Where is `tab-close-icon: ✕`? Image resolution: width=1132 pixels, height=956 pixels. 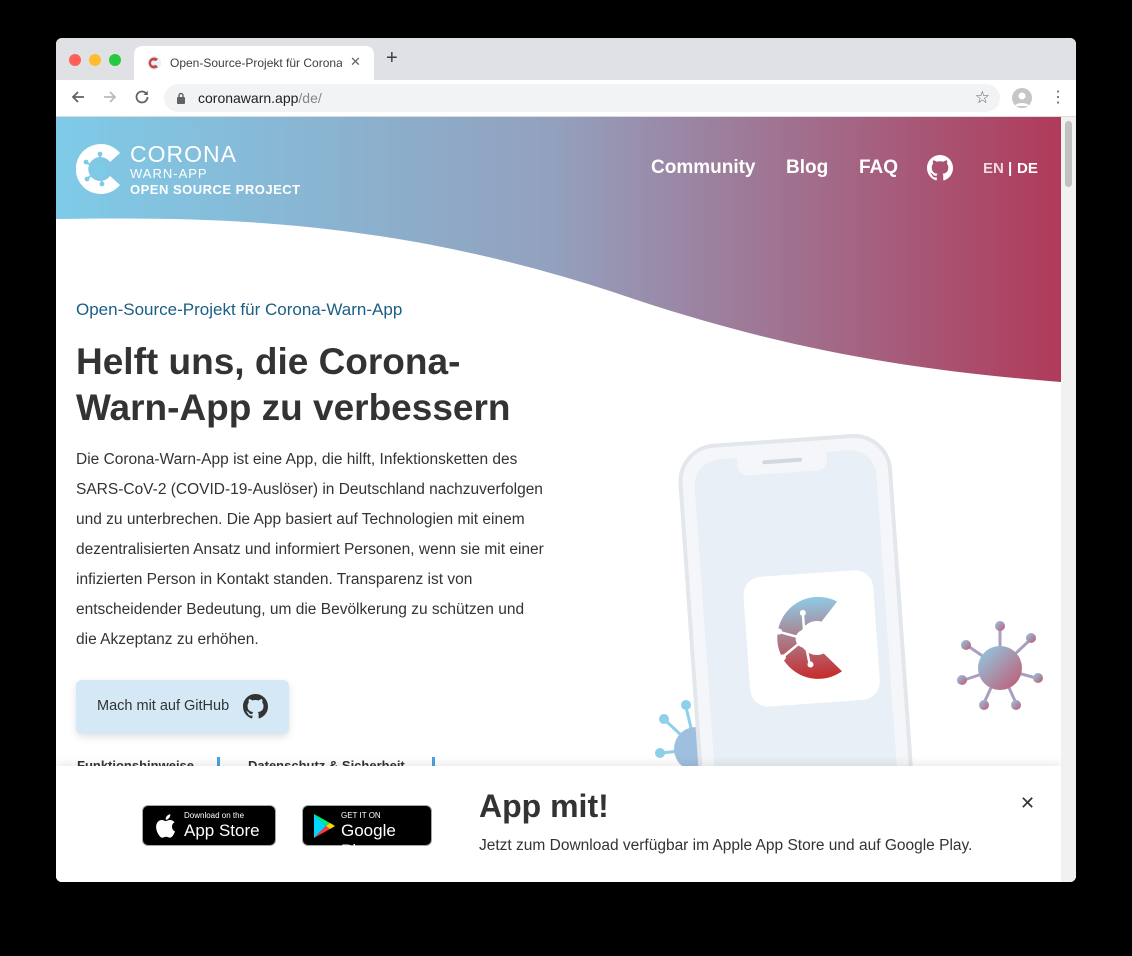 tab-close-icon: ✕ is located at coordinates (355, 62).